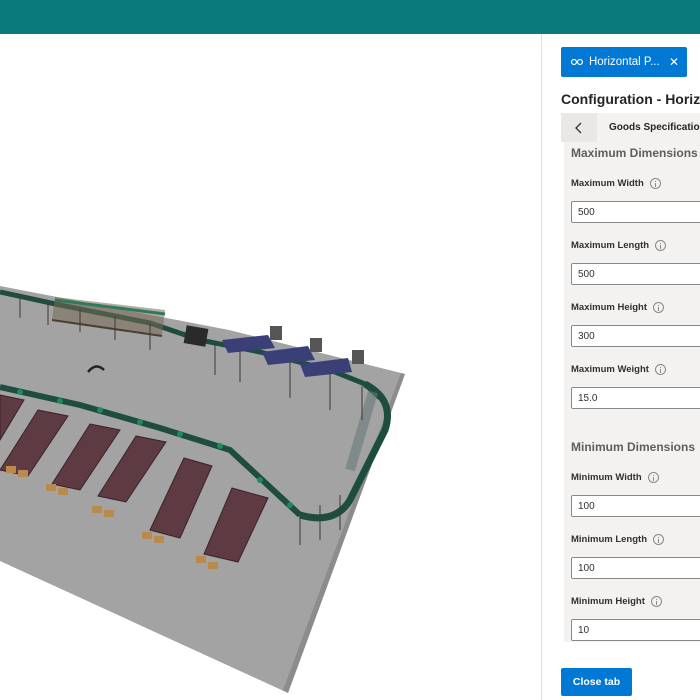  I want to click on subnav-tab-goods-specification: Goods Specification, so click(654, 127).